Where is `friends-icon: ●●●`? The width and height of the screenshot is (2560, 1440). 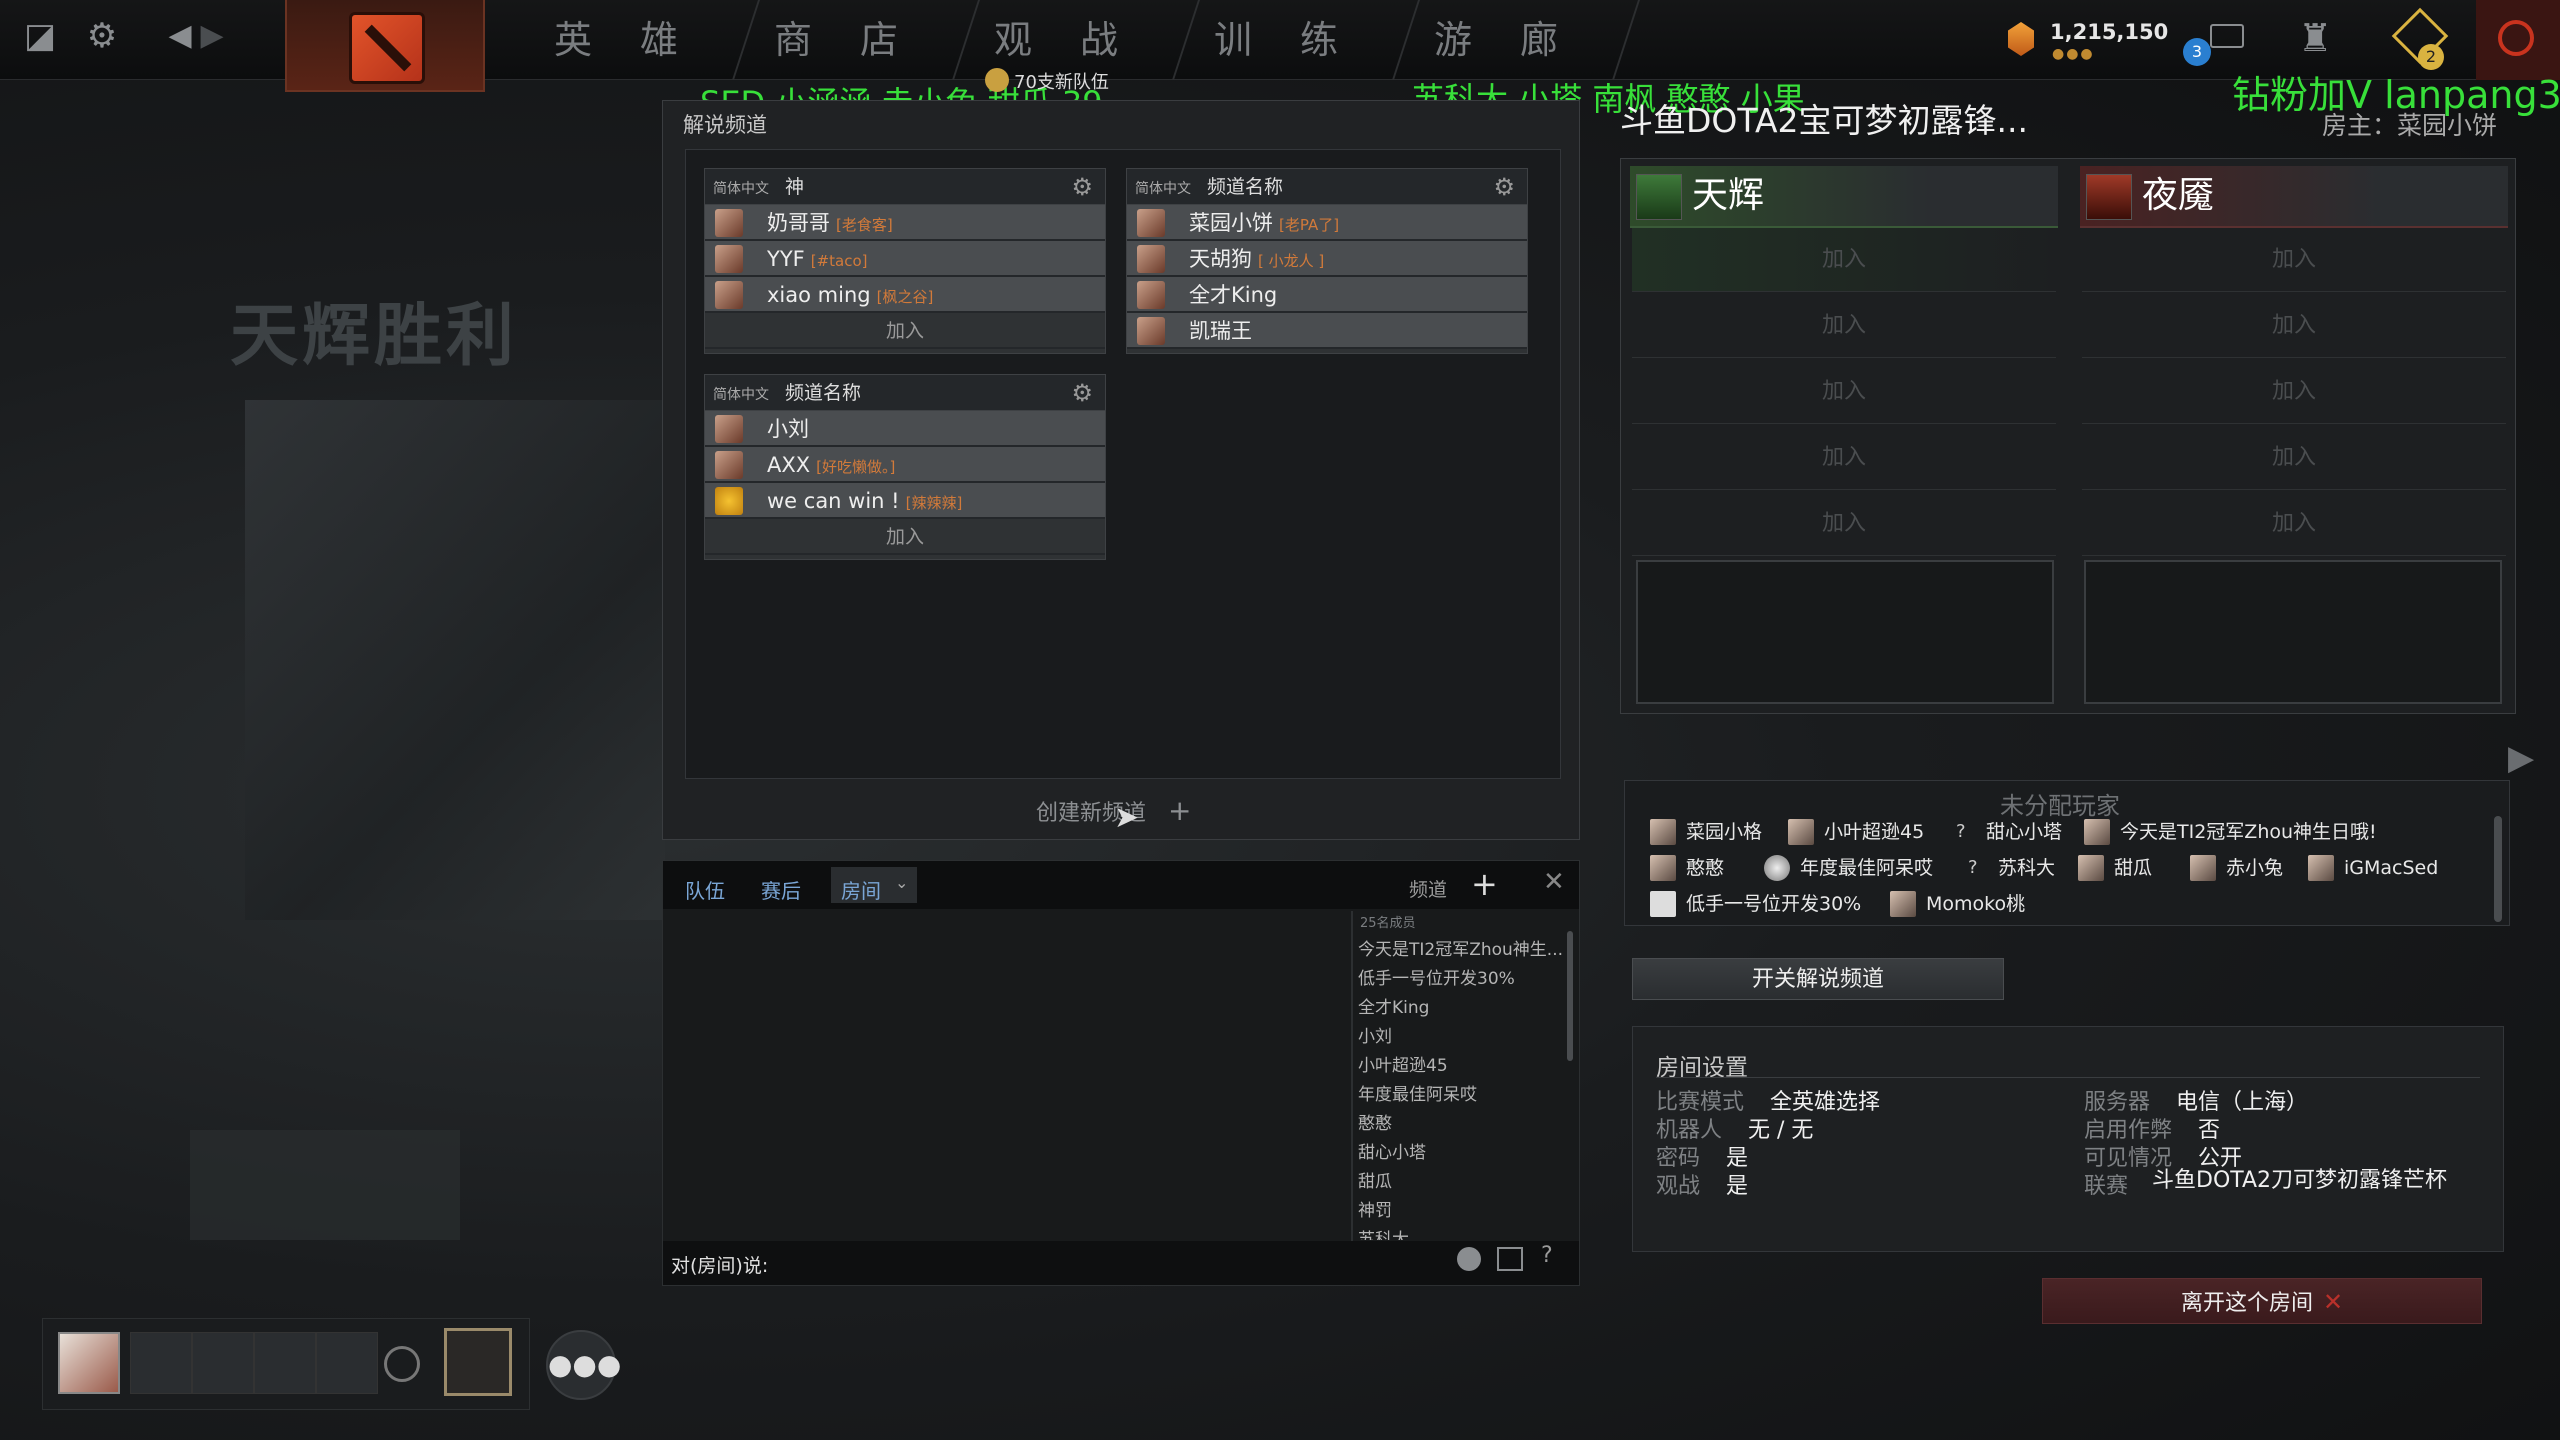 friends-icon: ●●● is located at coordinates (583, 1365).